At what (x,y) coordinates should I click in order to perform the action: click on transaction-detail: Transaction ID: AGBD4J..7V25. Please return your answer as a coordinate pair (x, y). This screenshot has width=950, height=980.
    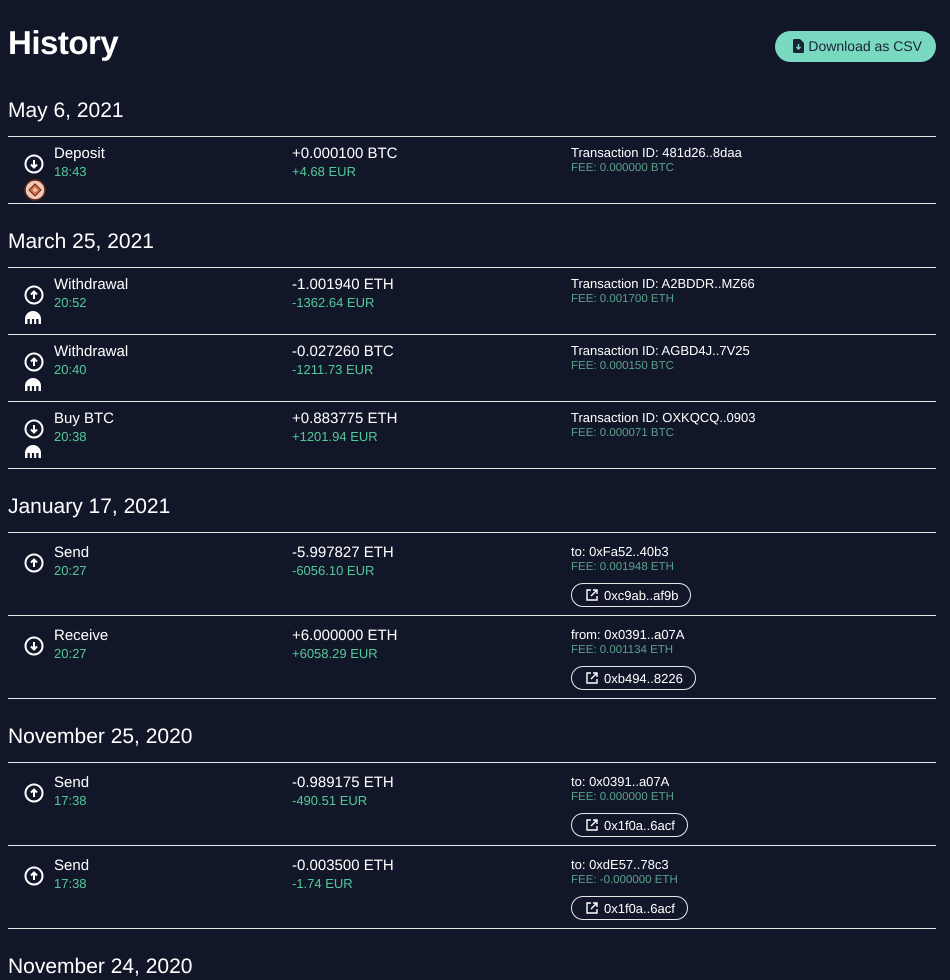
    Looking at the image, I should click on (660, 350).